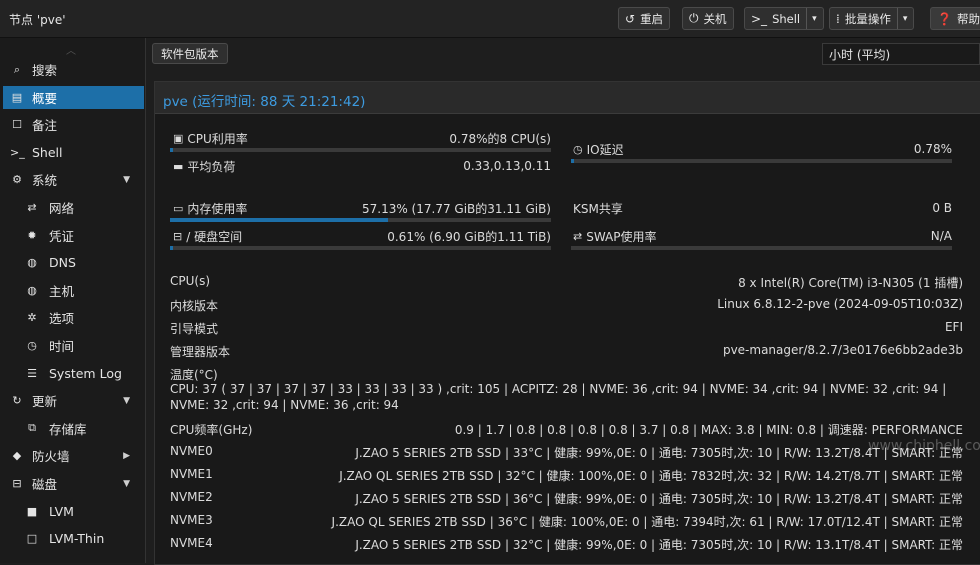  What do you see at coordinates (605, 149) in the screenshot?
I see `io-delay-text: IO延迟` at bounding box center [605, 149].